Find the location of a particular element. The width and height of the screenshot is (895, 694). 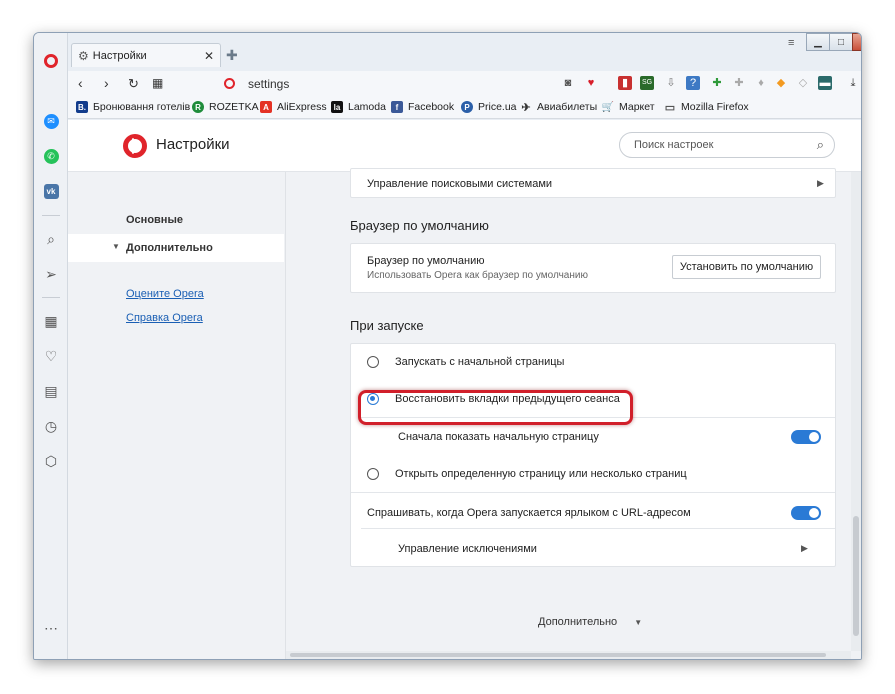

download-arrow-icon: ⇩ is located at coordinates (671, 83).